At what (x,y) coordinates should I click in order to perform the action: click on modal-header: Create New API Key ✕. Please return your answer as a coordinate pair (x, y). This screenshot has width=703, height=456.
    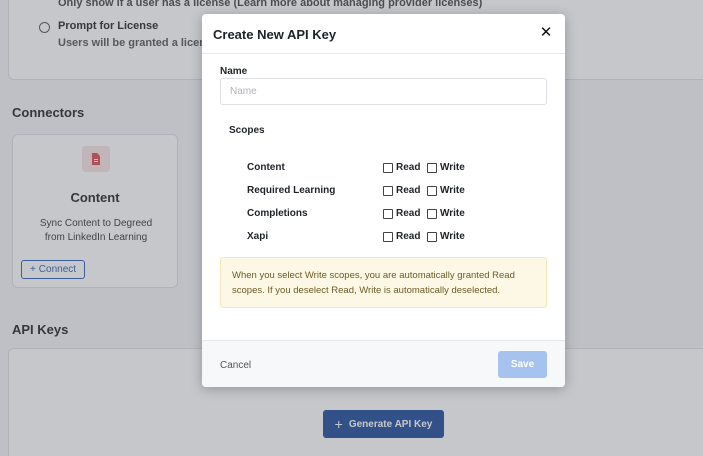
    Looking at the image, I should click on (383, 34).